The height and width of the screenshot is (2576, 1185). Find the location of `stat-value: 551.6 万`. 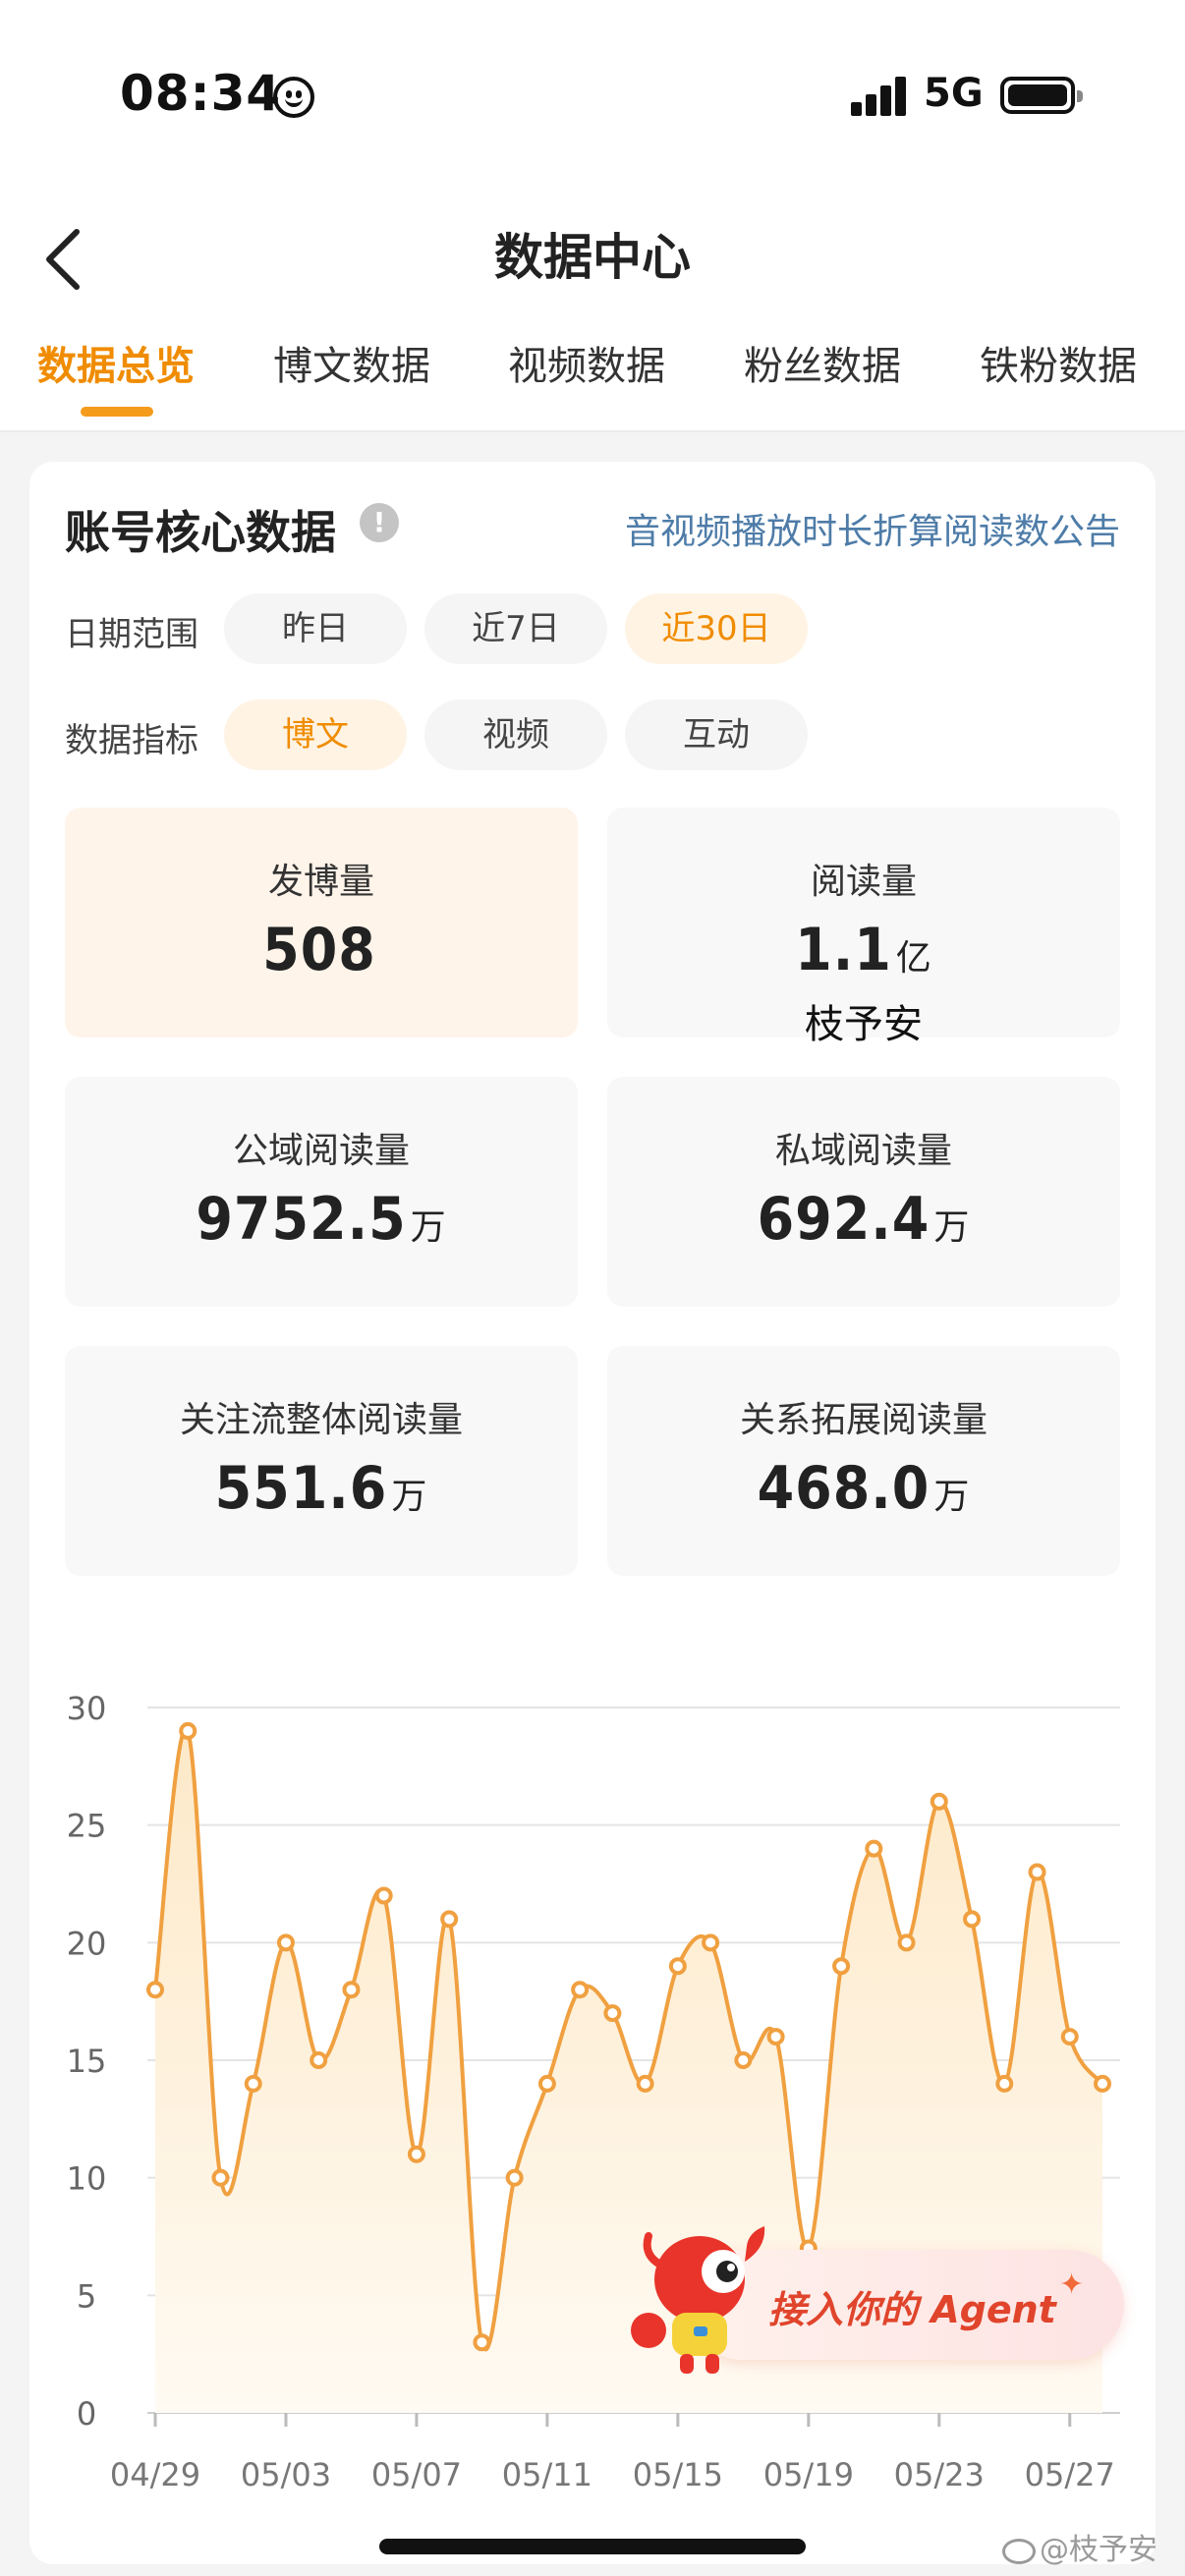

stat-value: 551.6 万 is located at coordinates (321, 1488).